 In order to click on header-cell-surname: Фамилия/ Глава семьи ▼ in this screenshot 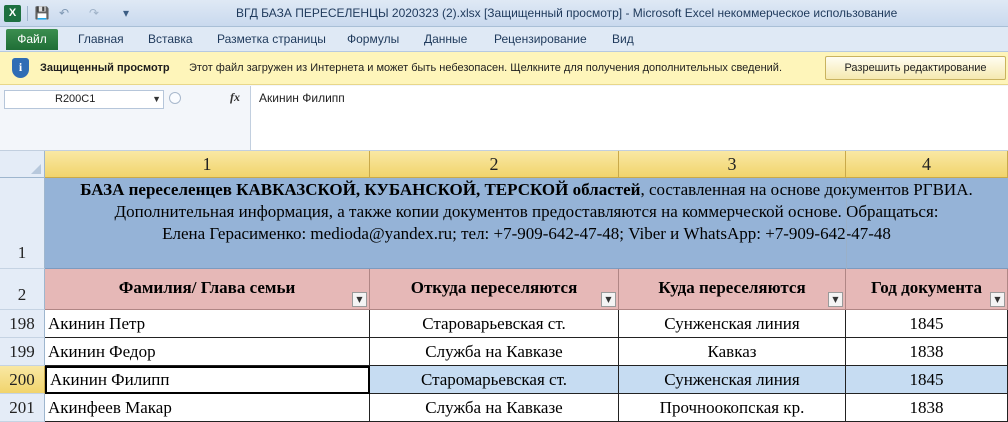, I will do `click(207, 289)`.